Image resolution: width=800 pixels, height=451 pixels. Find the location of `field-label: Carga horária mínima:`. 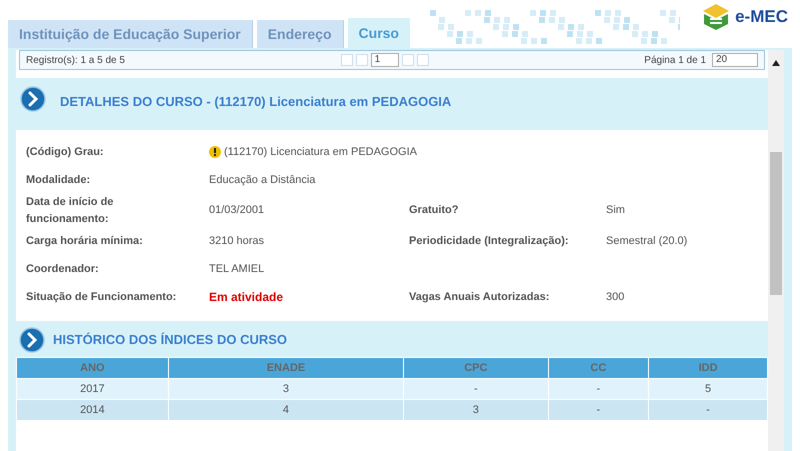

field-label: Carga horária mínima: is located at coordinates (85, 241).